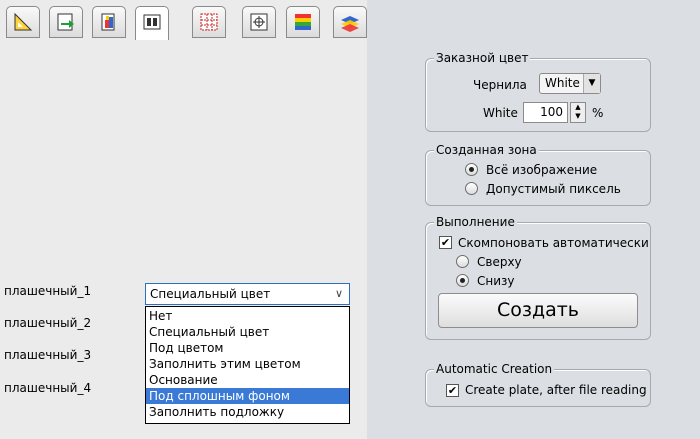 Image resolution: width=700 pixels, height=439 pixels. What do you see at coordinates (500, 113) in the screenshot?
I see `white-label: White` at bounding box center [500, 113].